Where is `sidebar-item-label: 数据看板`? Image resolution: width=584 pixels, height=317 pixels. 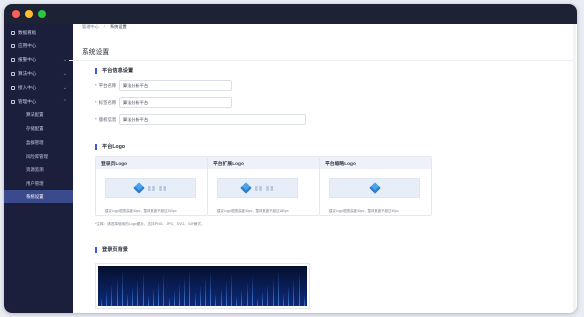 sidebar-item-label: 数据看板 is located at coordinates (27, 32).